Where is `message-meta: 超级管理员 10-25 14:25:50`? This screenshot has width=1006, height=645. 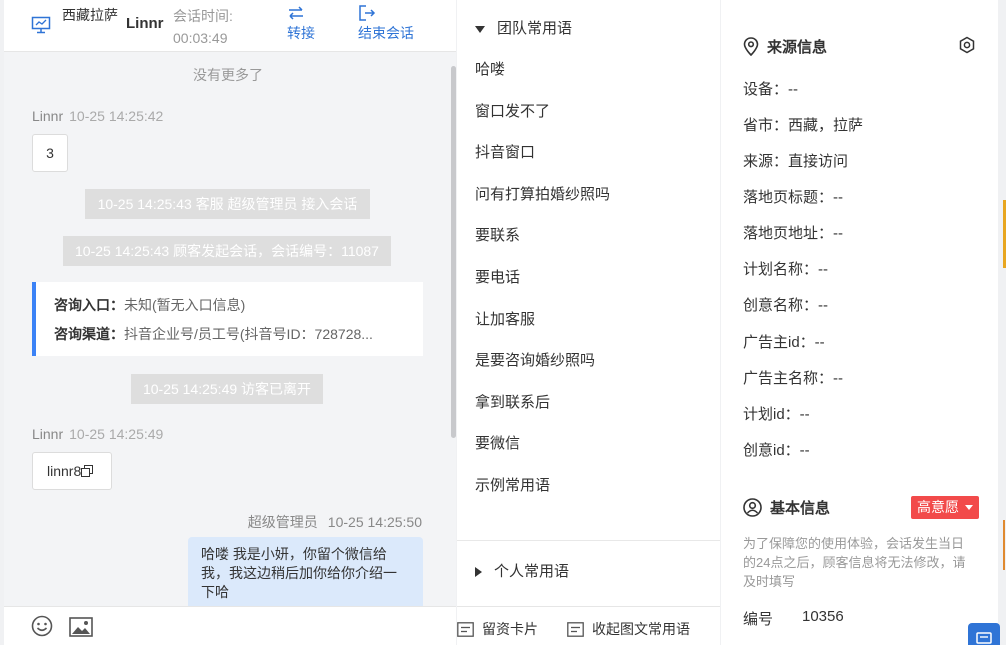 message-meta: 超级管理员 10-25 14:25:50 is located at coordinates (335, 522).